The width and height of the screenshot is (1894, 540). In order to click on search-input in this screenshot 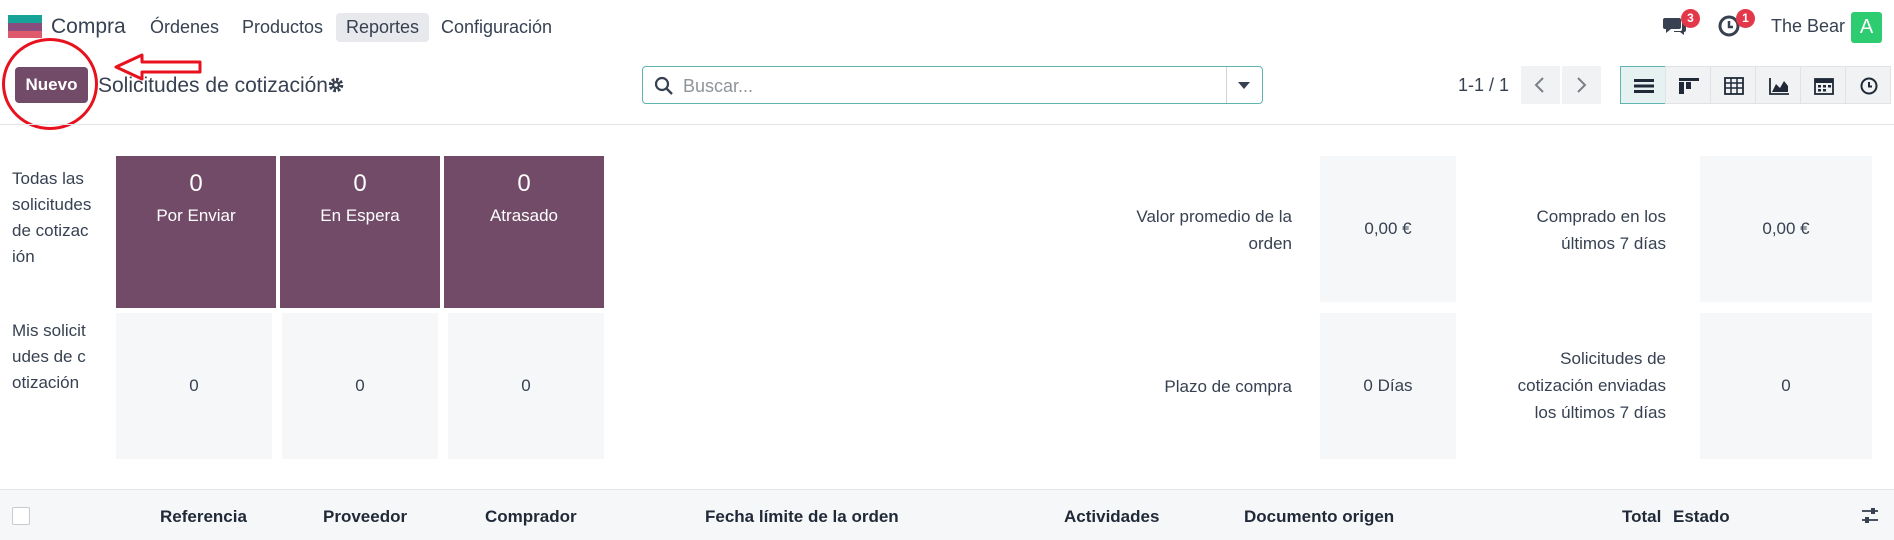, I will do `click(943, 86)`.